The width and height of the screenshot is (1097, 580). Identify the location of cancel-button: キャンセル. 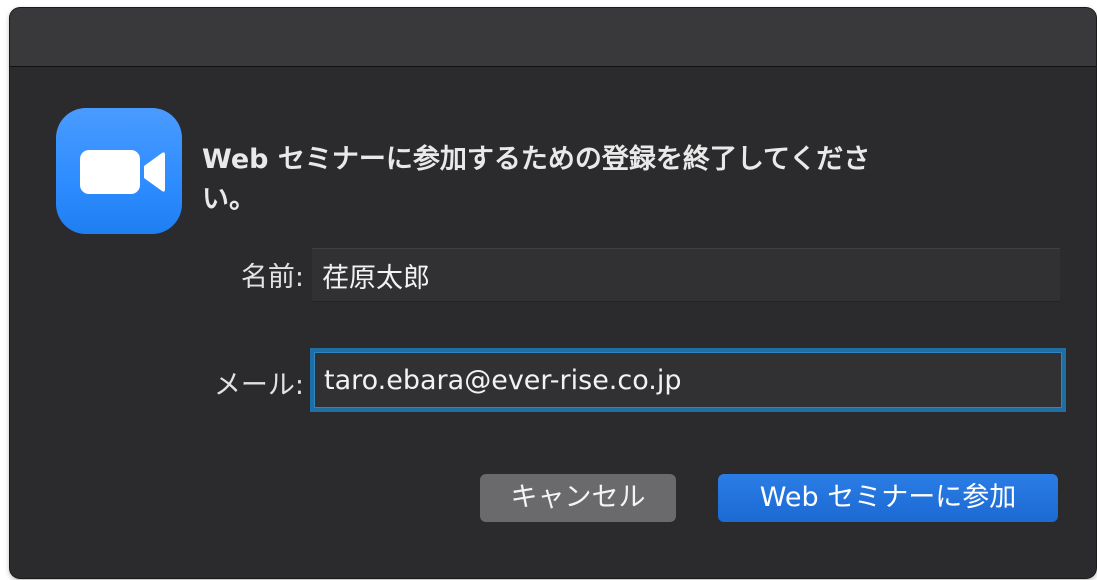
(578, 498).